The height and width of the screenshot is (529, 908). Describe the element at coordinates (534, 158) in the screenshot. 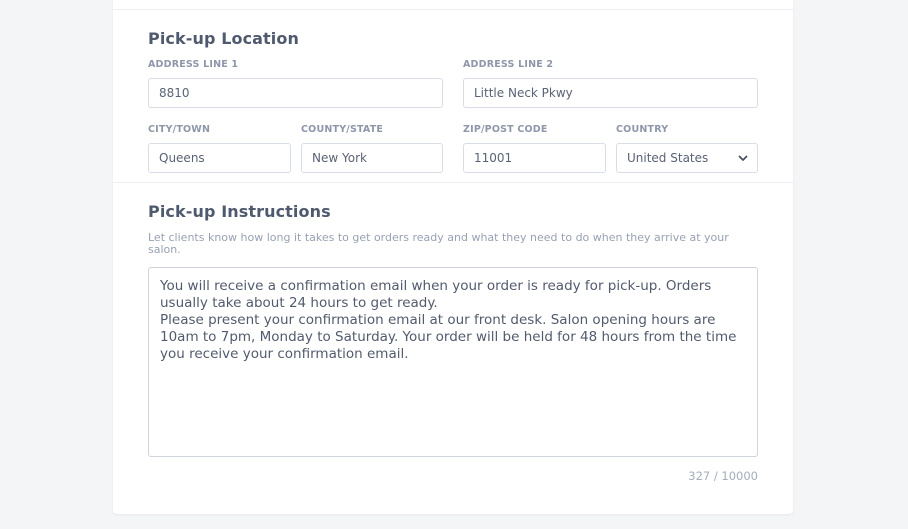

I see `zip-input: 11001` at that location.